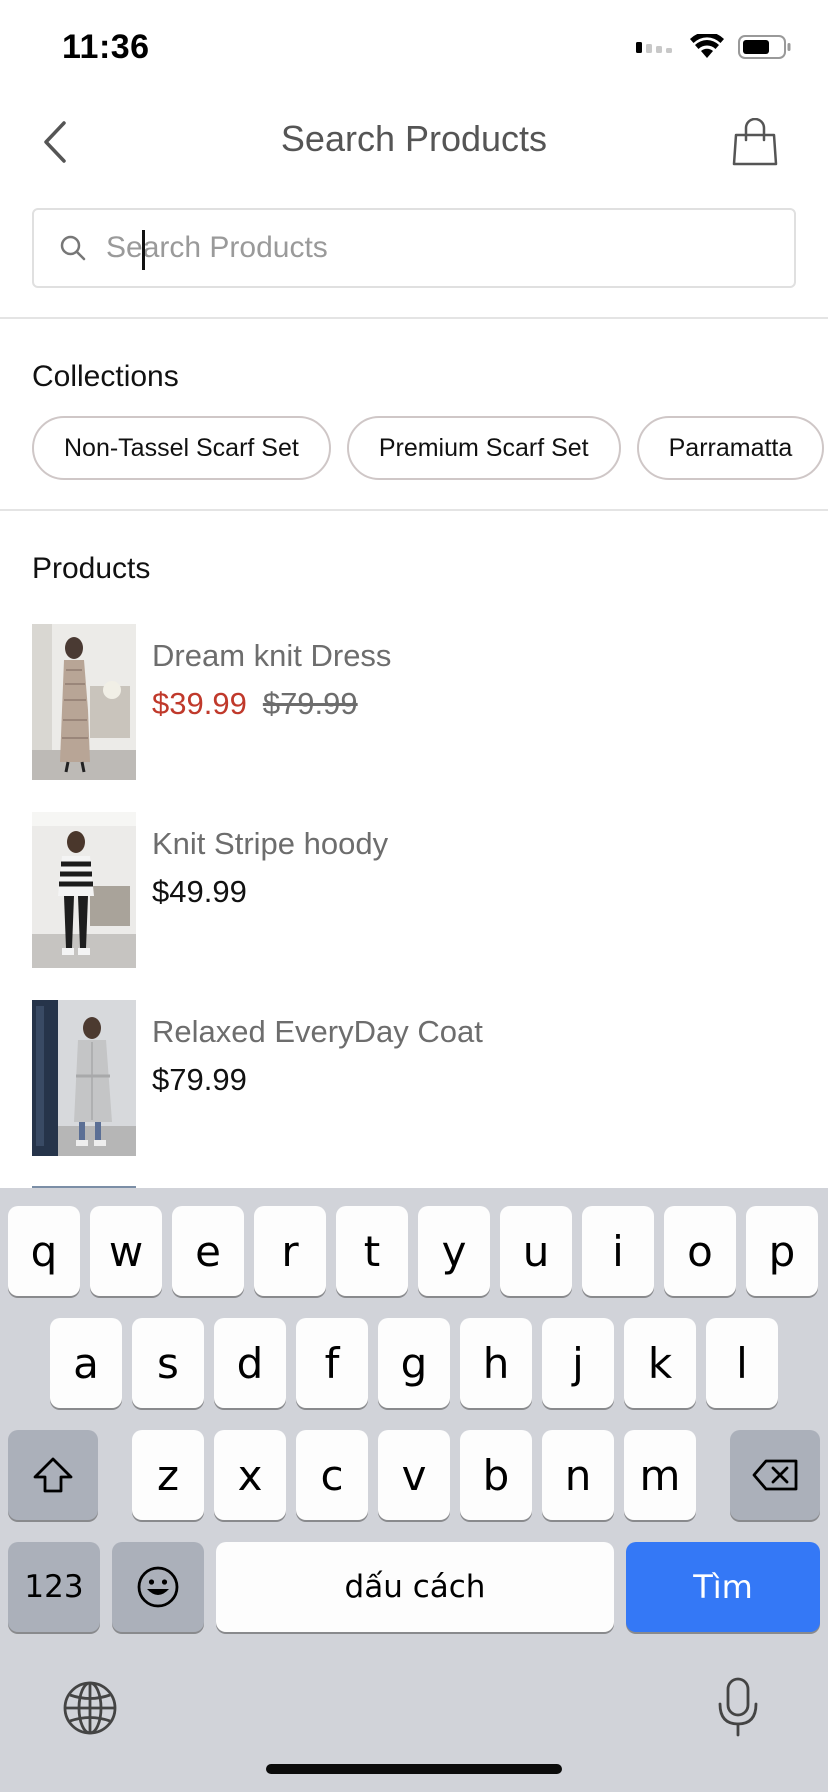 The height and width of the screenshot is (1792, 828). What do you see at coordinates (414, 50) in the screenshot?
I see `status-bar: 11:36` at bounding box center [414, 50].